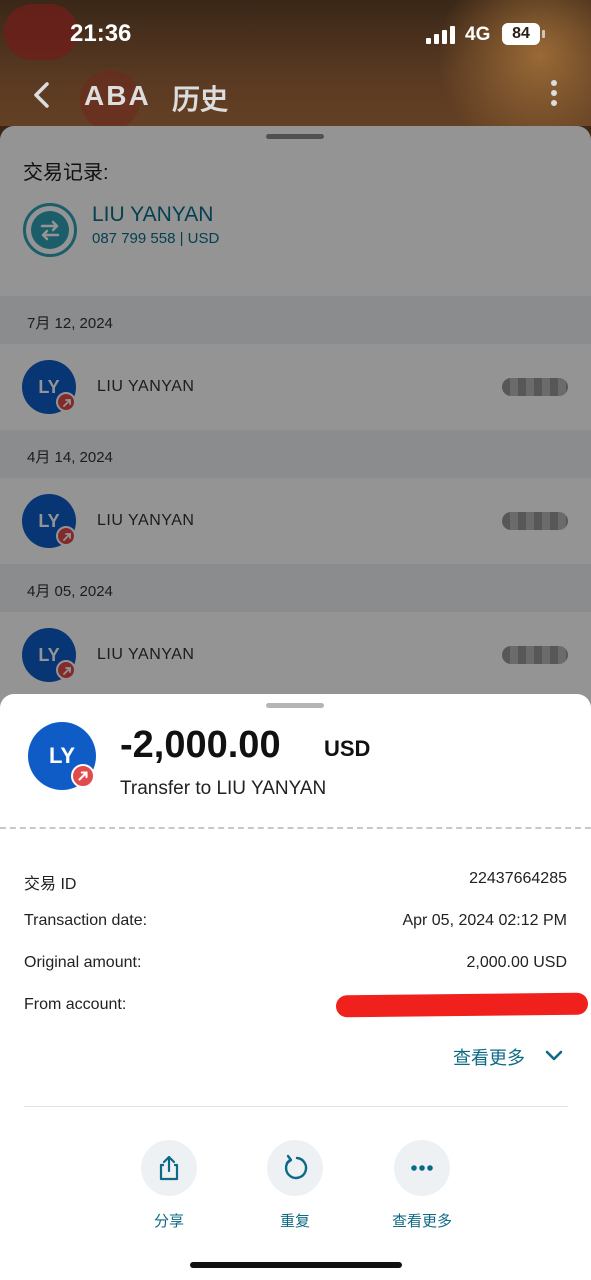 The height and width of the screenshot is (1280, 591). I want to click on outgoing-arrow-icon, so click(83, 776).